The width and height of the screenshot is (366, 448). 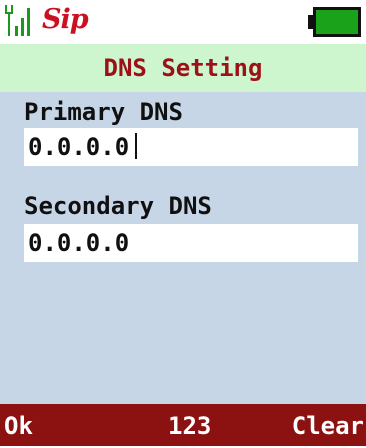 I want to click on text-cursor, so click(x=136, y=146).